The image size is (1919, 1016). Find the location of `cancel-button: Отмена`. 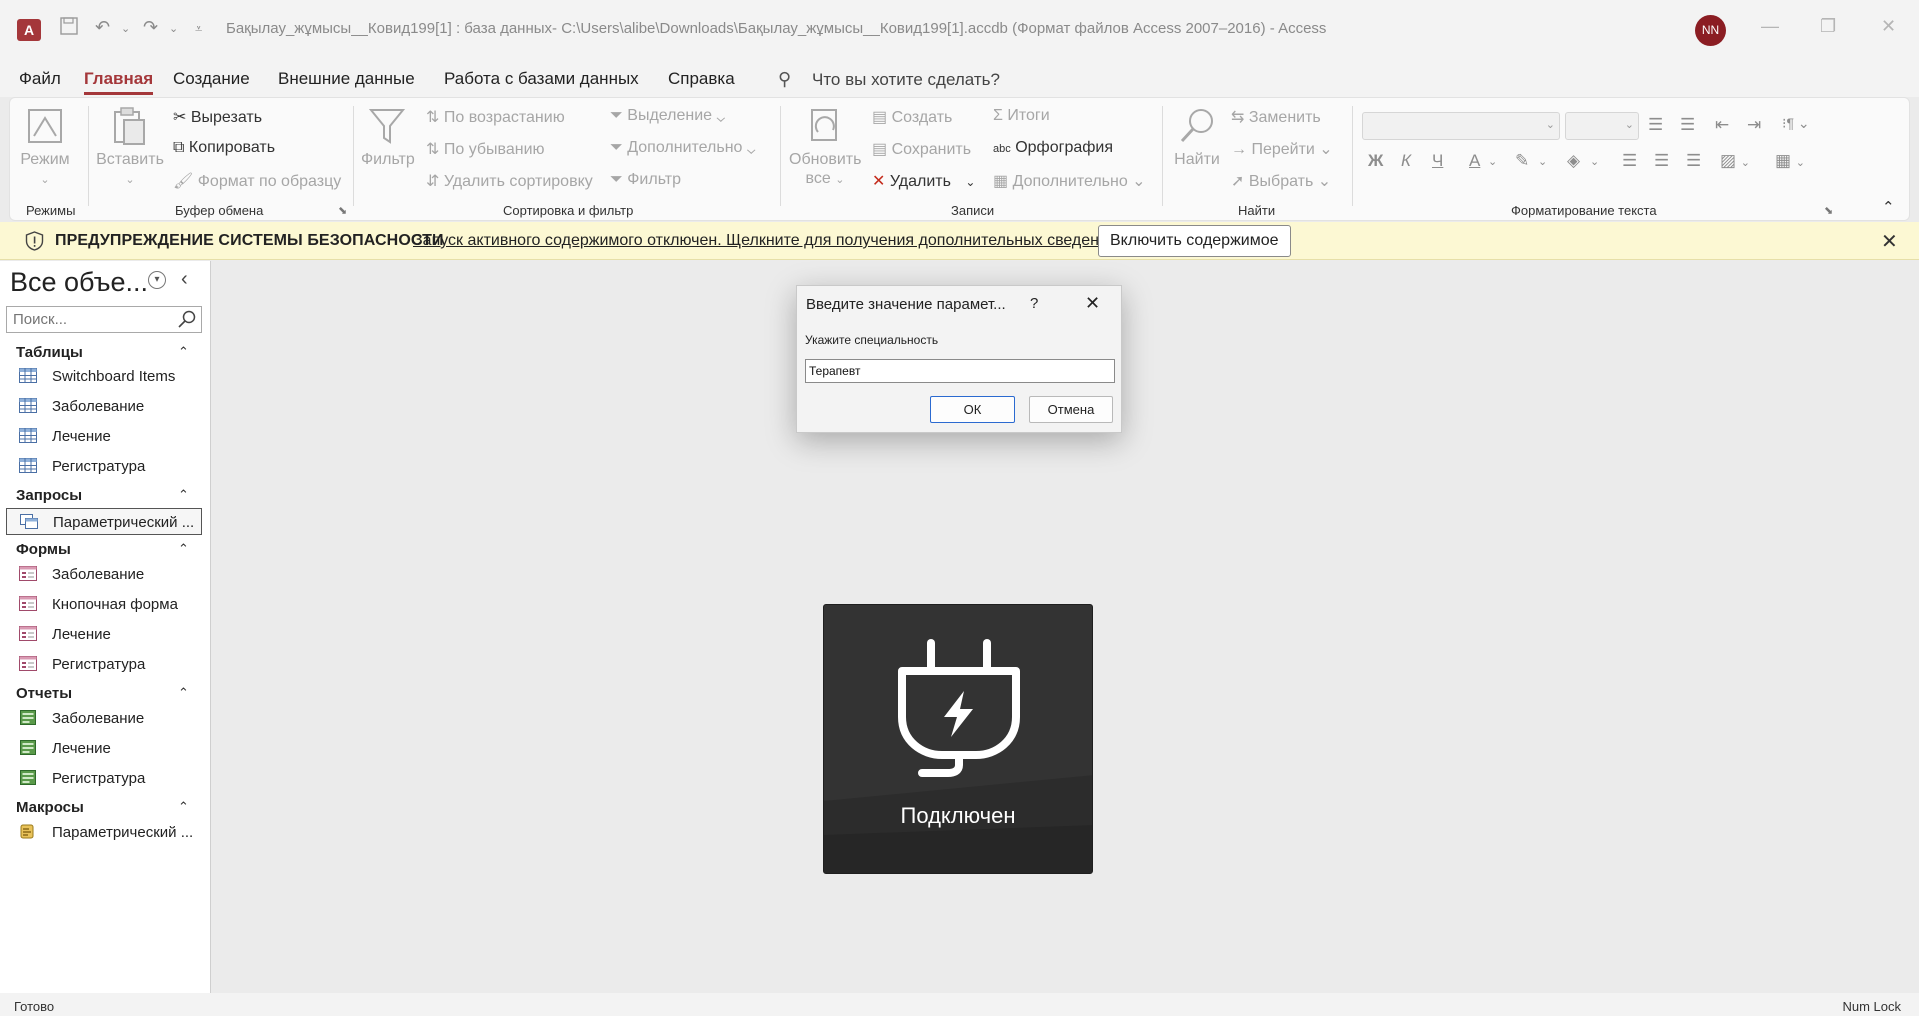

cancel-button: Отмена is located at coordinates (1071, 409).